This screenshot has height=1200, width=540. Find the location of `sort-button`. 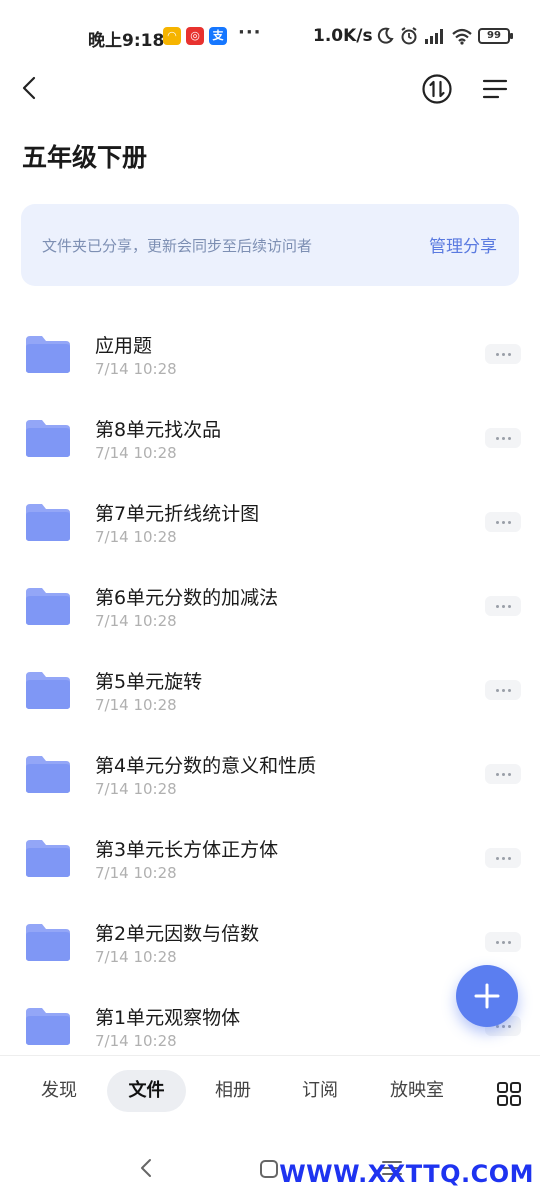

sort-button is located at coordinates (437, 89).